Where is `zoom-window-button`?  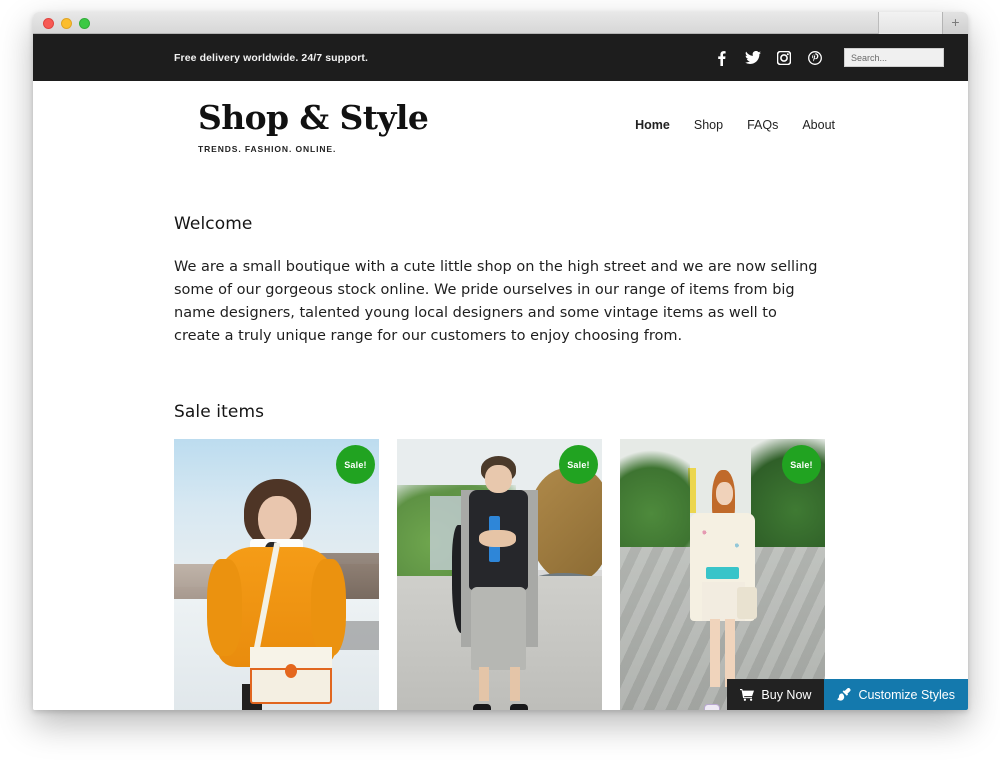
zoom-window-button is located at coordinates (84, 23).